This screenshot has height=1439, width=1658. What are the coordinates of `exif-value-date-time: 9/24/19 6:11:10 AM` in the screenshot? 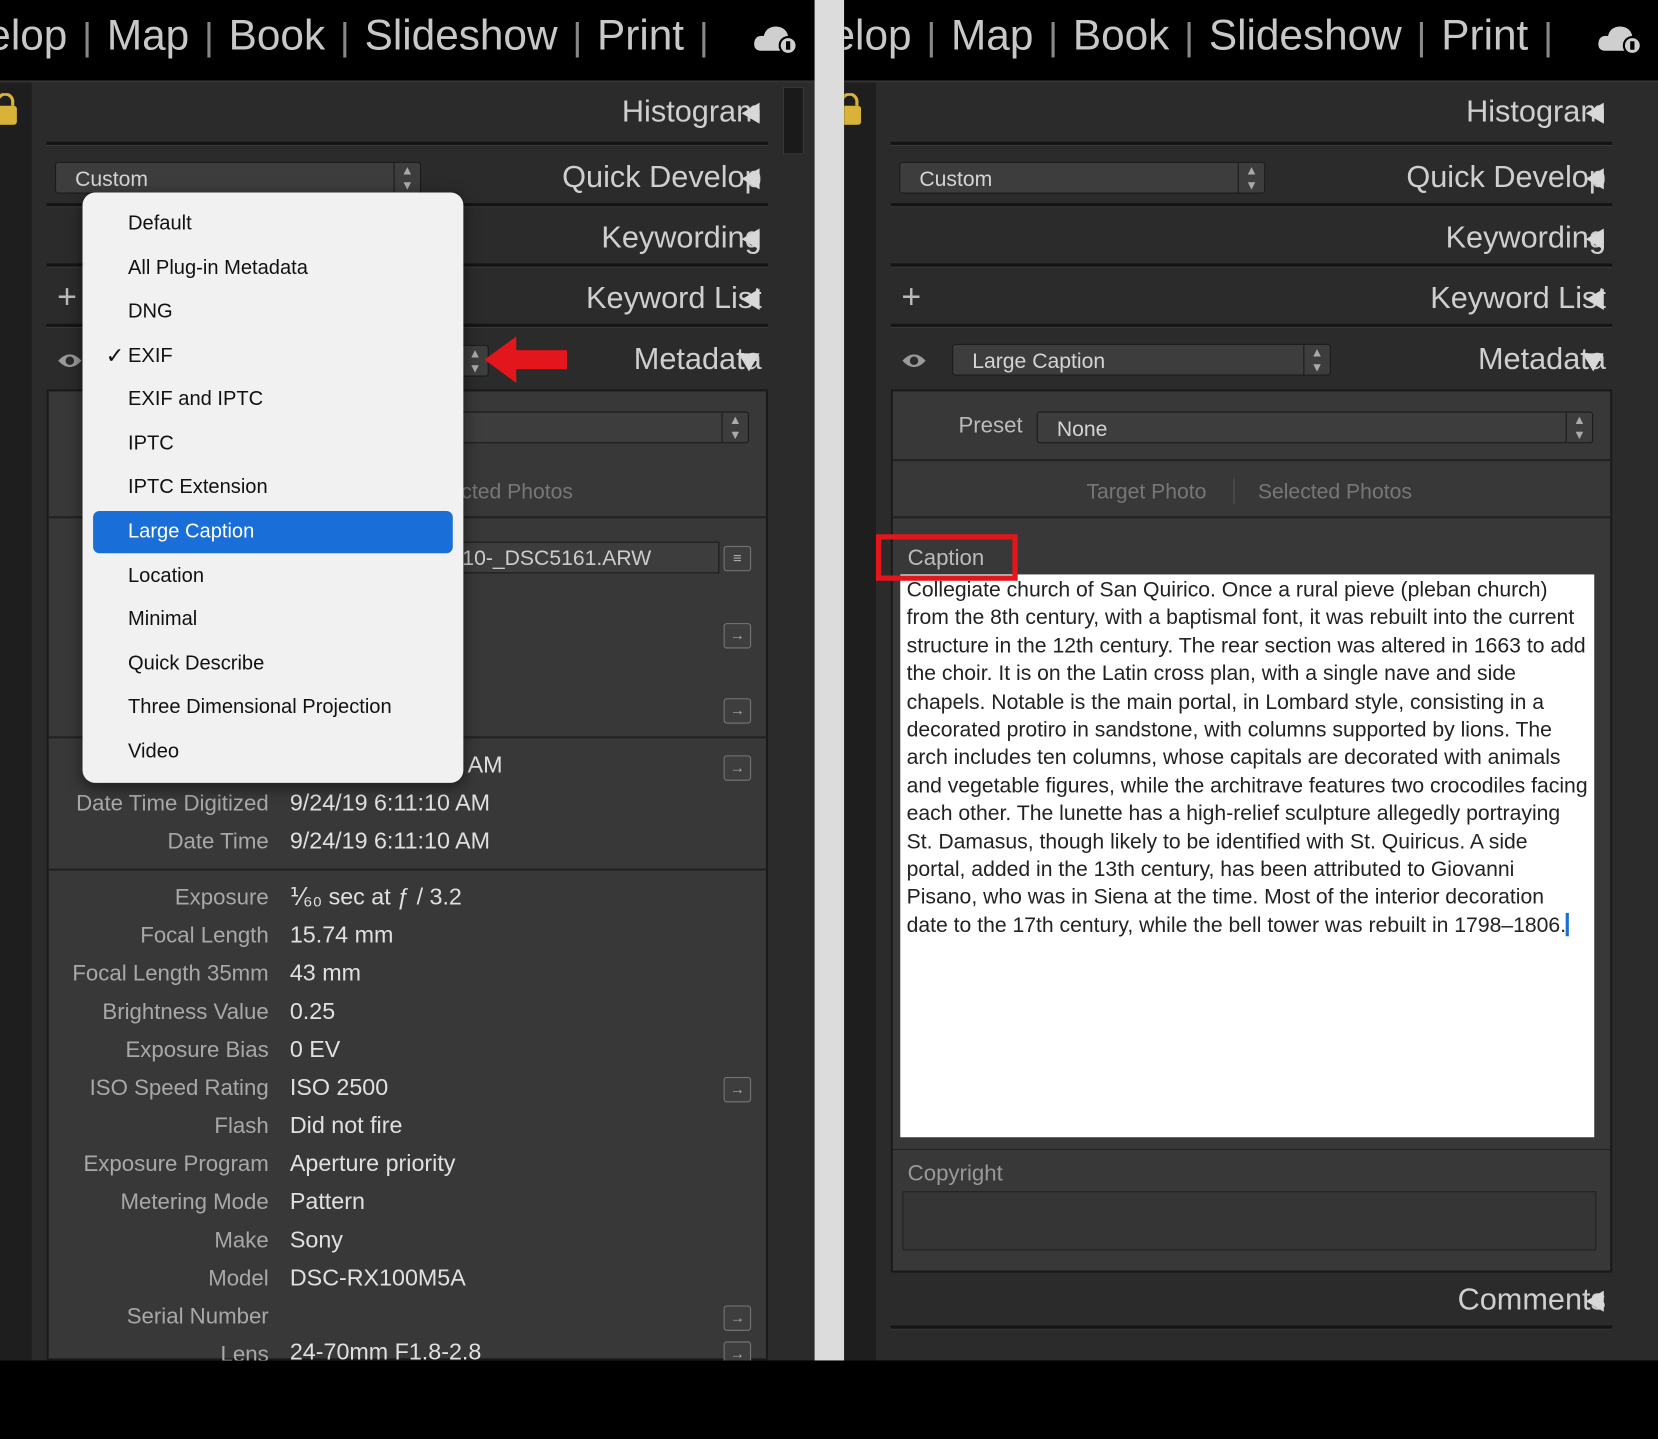 It's located at (390, 840).